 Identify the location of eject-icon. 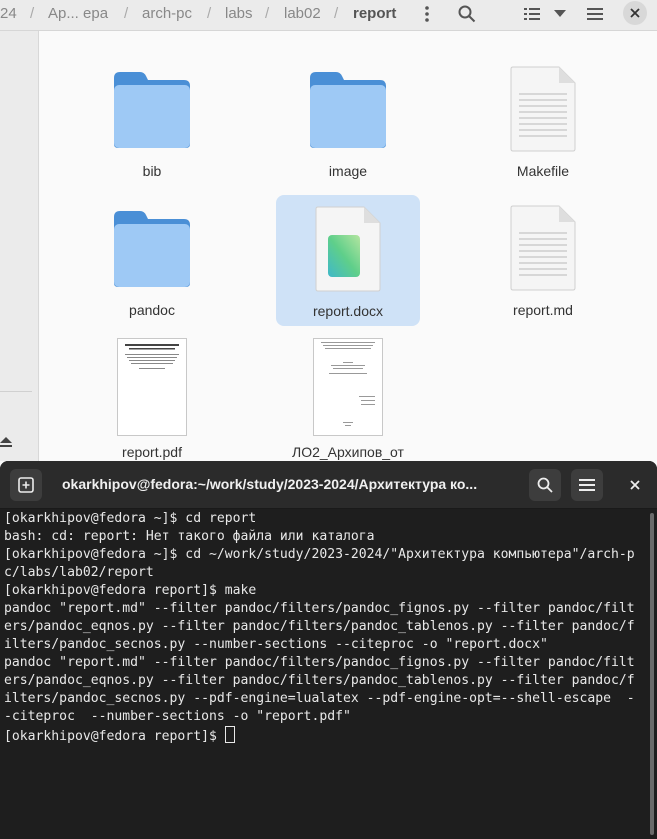
(6, 442).